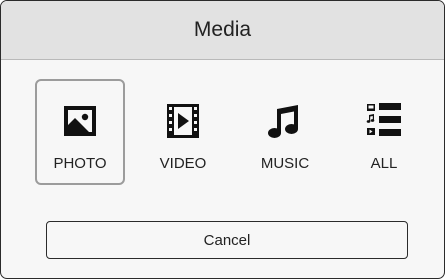 The image size is (445, 279). Describe the element at coordinates (383, 119) in the screenshot. I see `all-media-icon` at that location.